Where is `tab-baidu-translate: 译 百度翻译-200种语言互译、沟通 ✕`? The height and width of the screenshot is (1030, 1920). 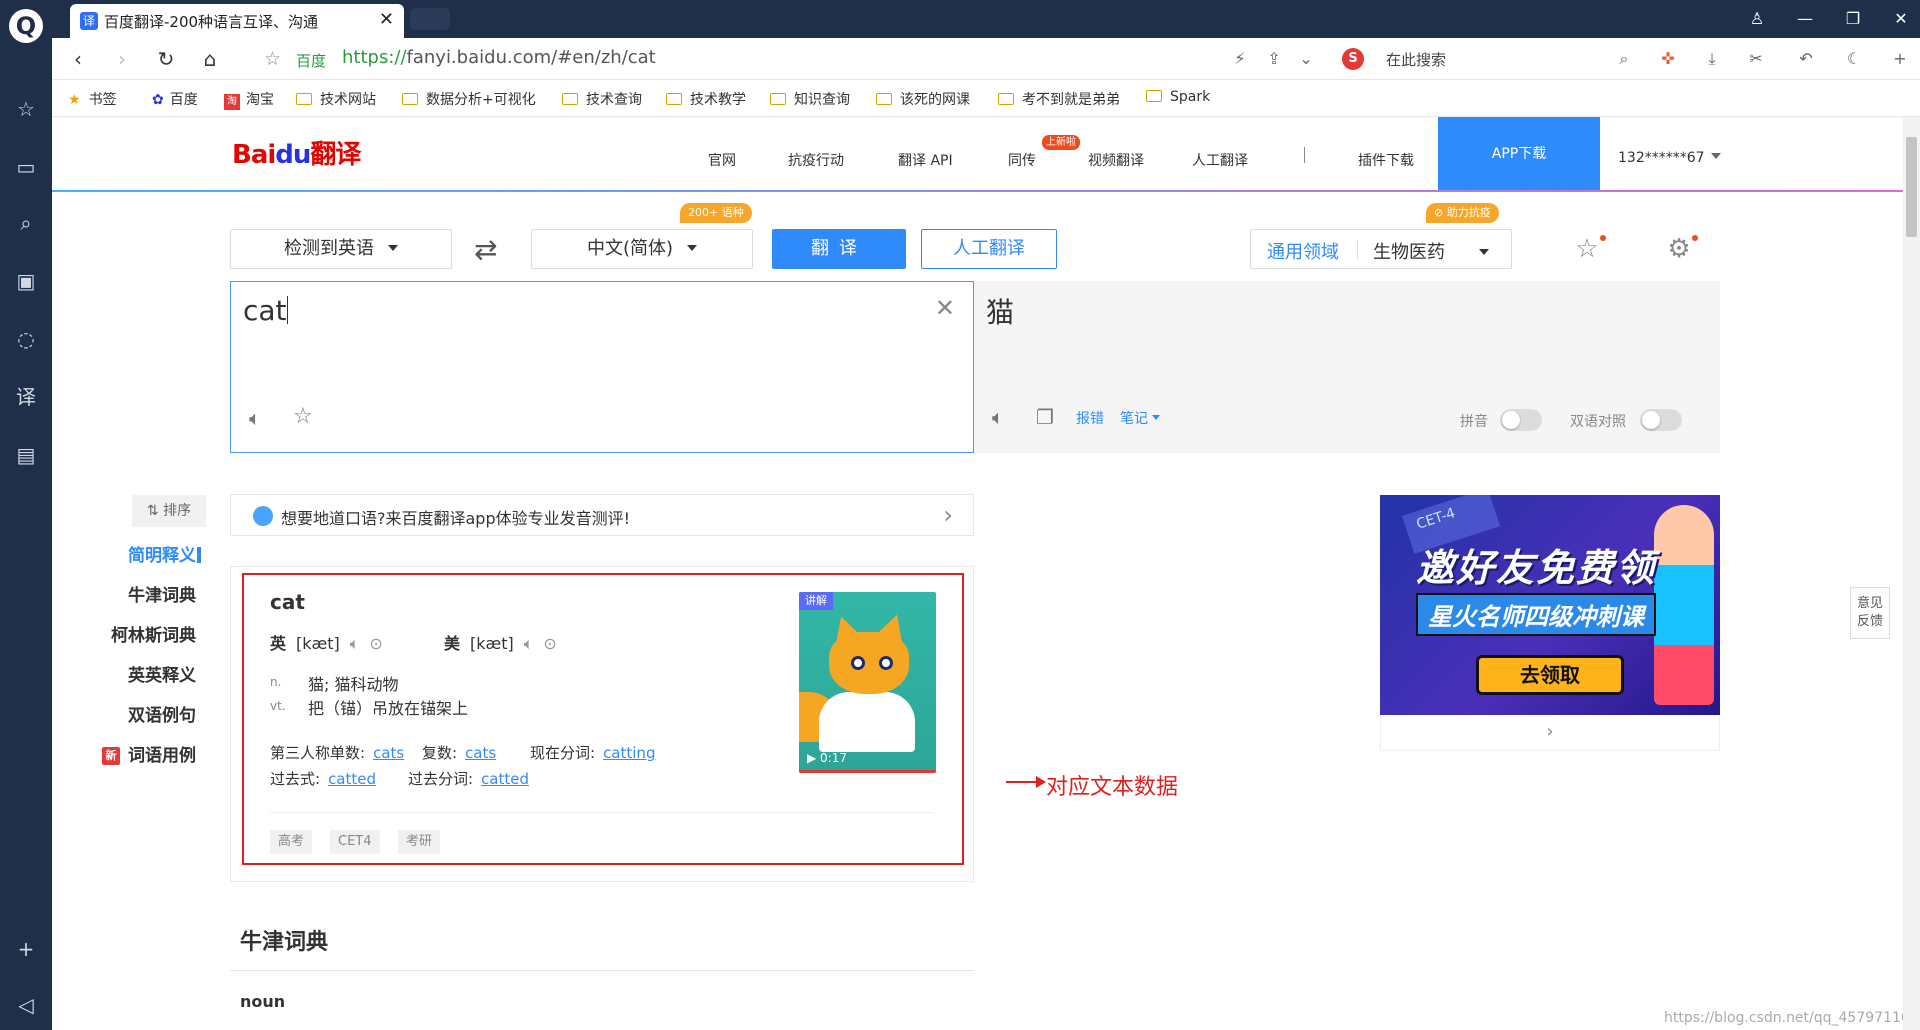 tab-baidu-translate: 译 百度翻译-200种语言互译、沟通 ✕ is located at coordinates (237, 21).